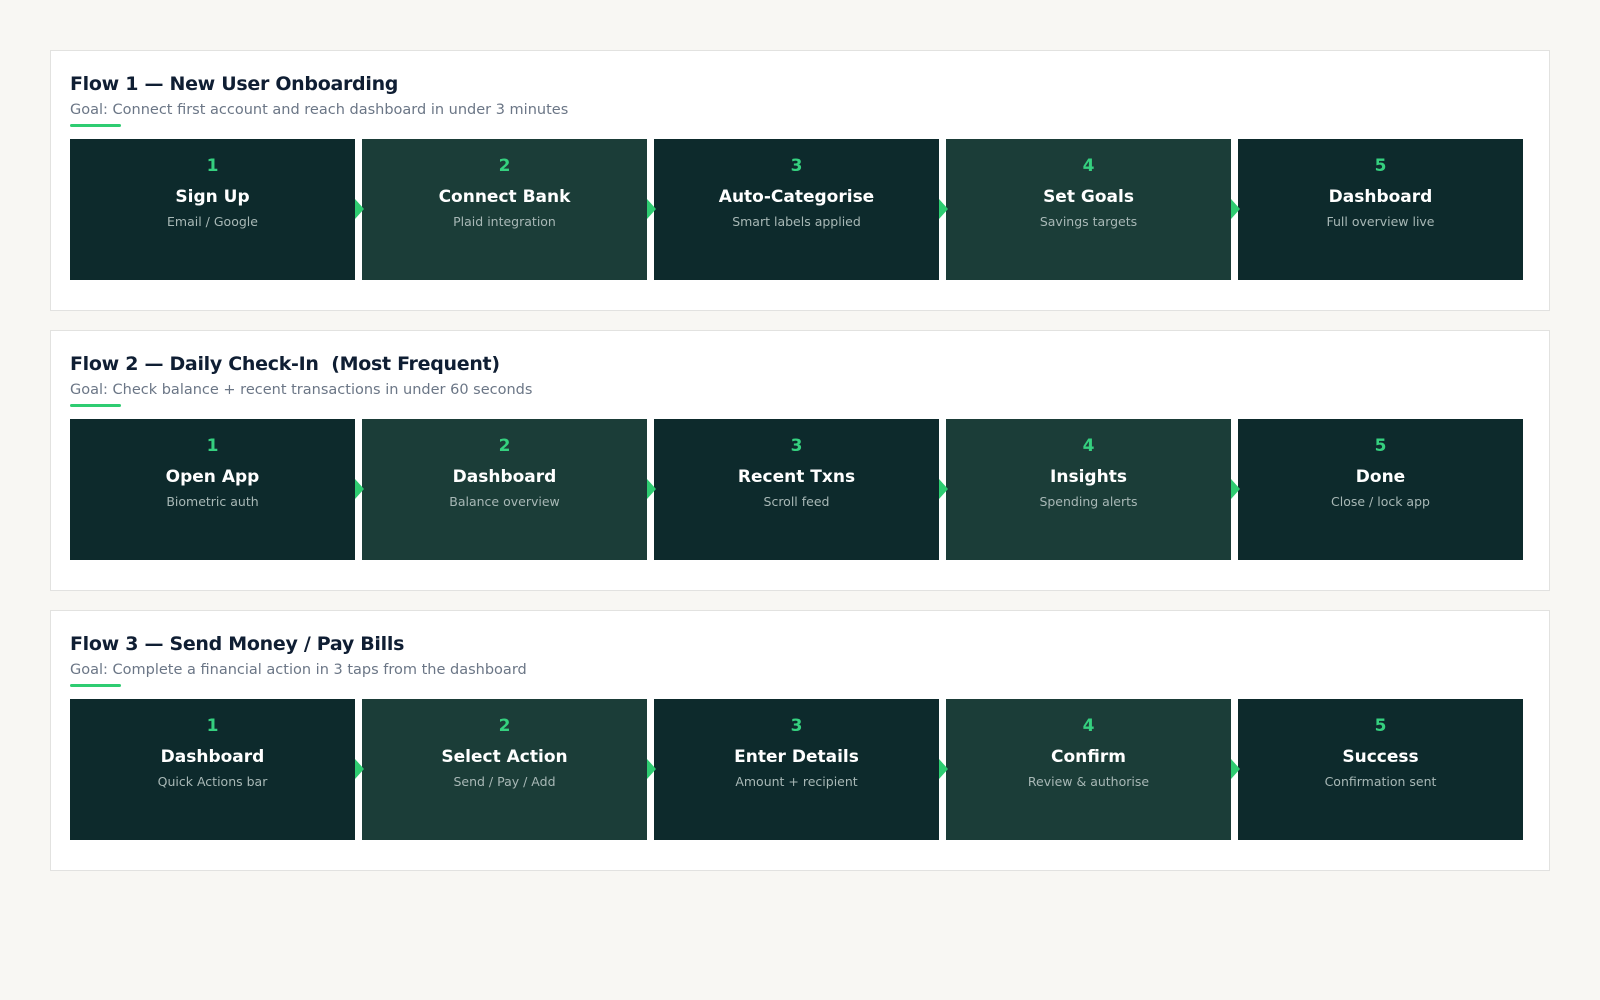  What do you see at coordinates (1088, 757) in the screenshot?
I see `step-title: Confirm` at bounding box center [1088, 757].